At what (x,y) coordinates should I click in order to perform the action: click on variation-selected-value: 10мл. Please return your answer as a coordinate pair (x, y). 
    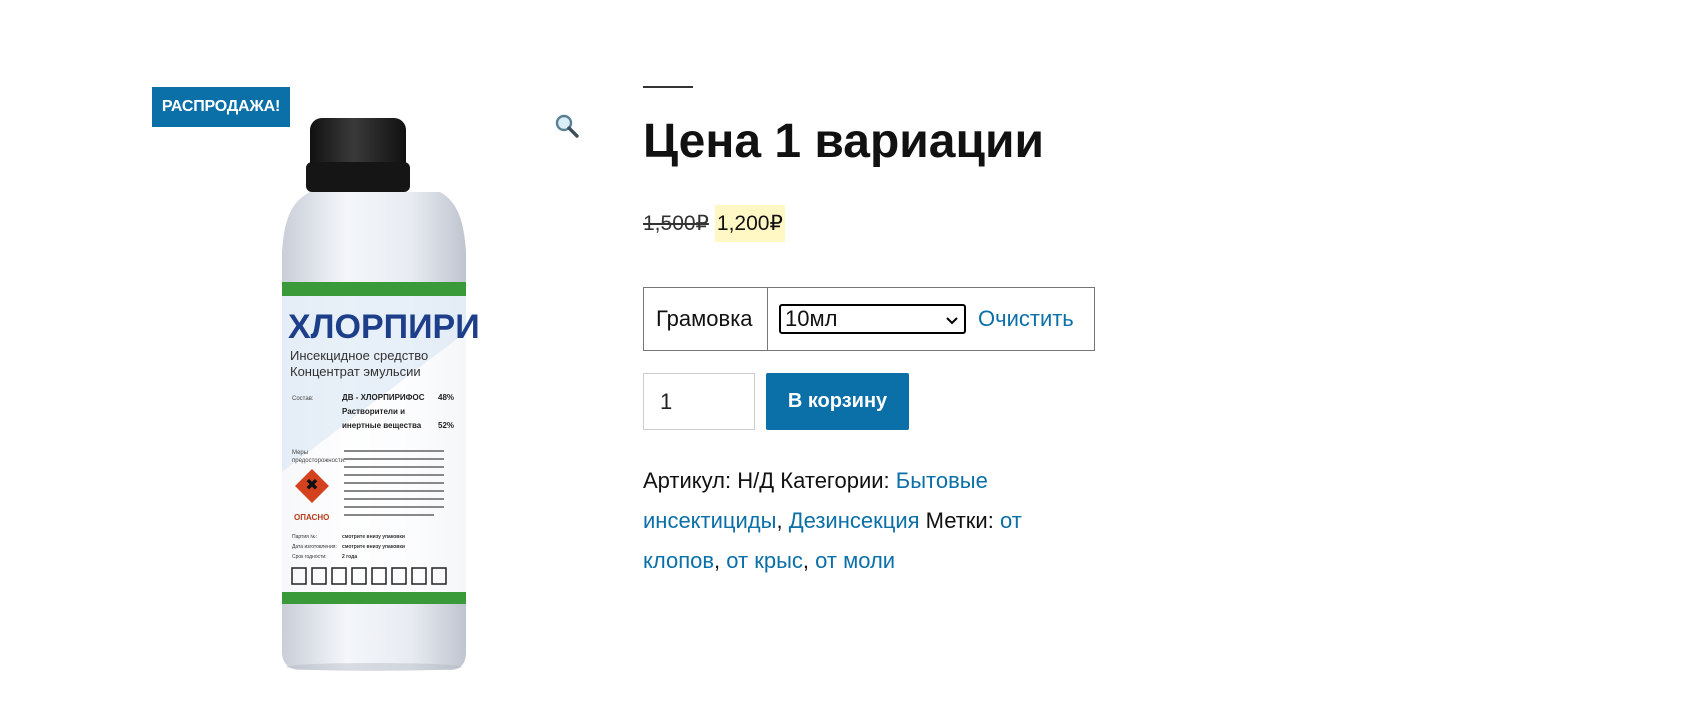
    Looking at the image, I should click on (811, 318).